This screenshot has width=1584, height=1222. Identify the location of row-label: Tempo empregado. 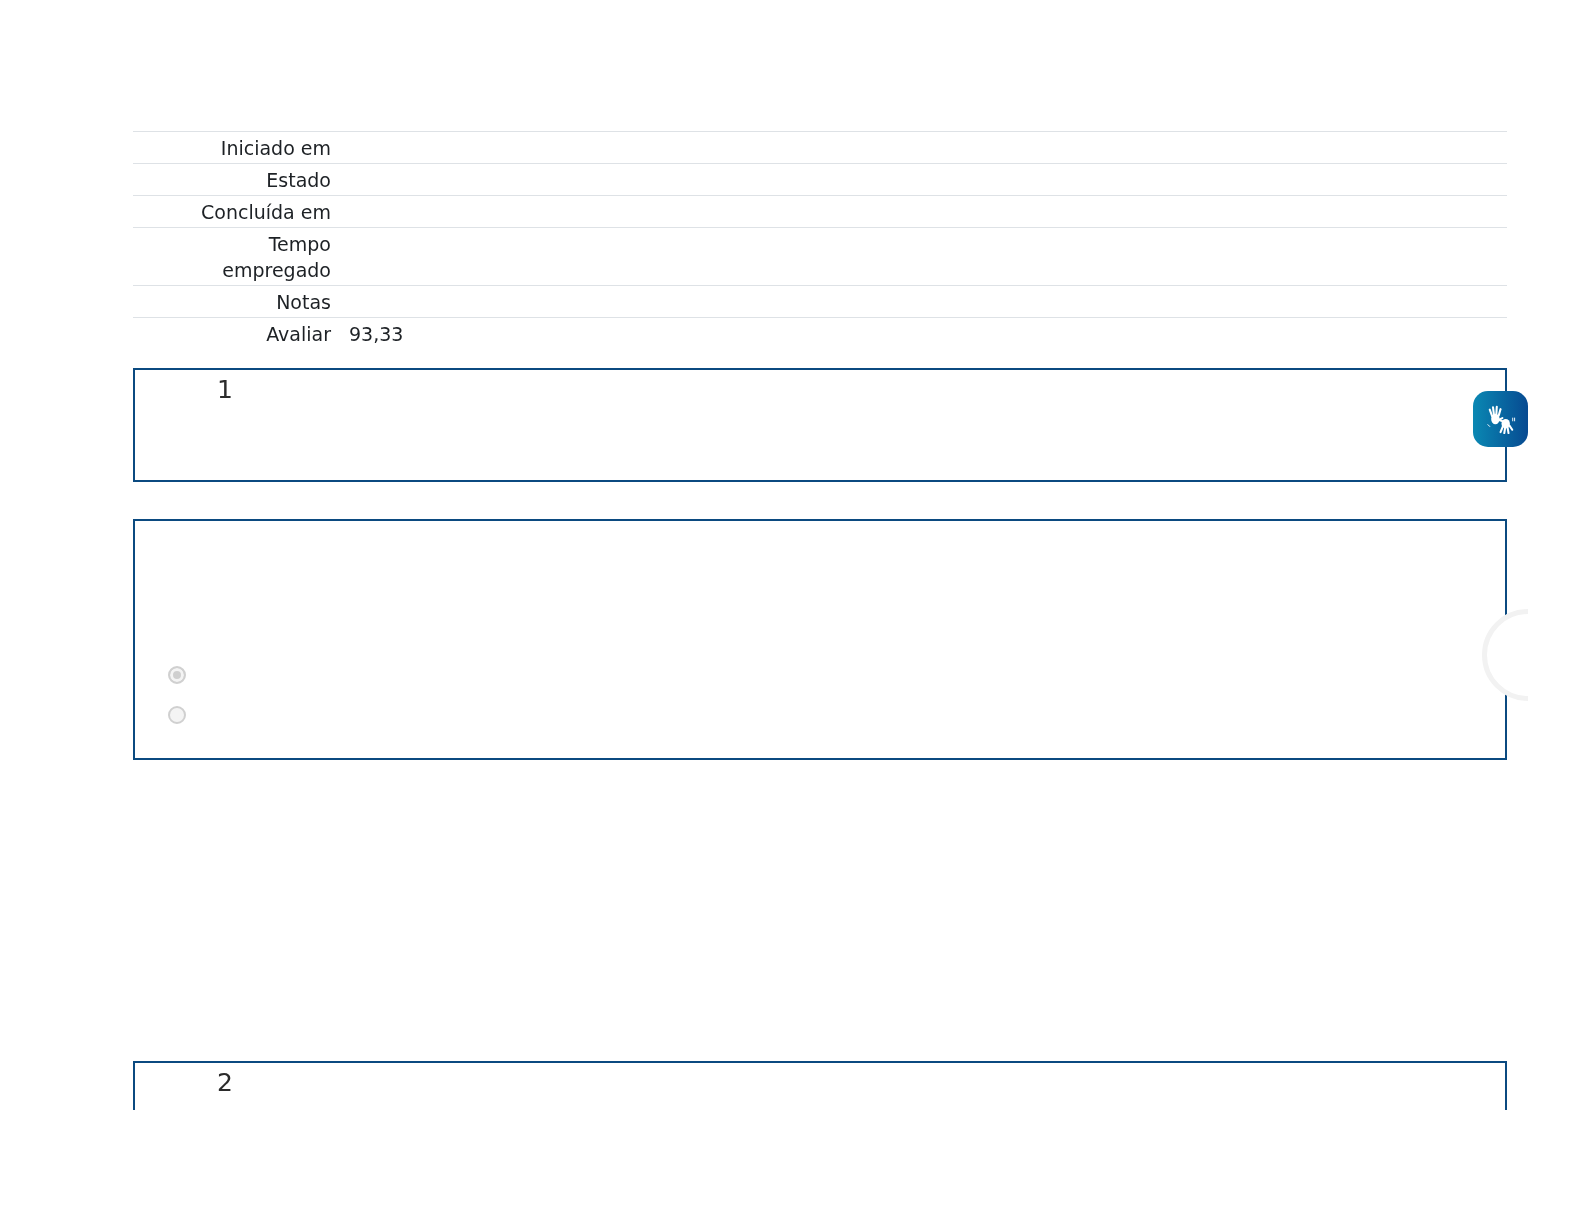
(276, 257).